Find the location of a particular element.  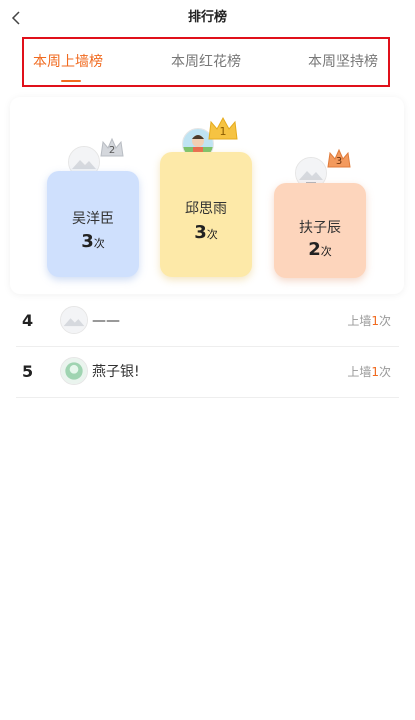

list-item: 5 燕子银! 上墙1次 is located at coordinates (207, 372).